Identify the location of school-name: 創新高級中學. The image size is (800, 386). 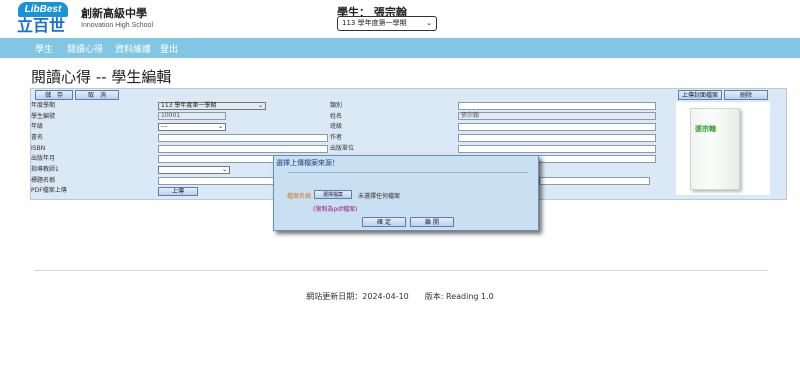
(114, 13).